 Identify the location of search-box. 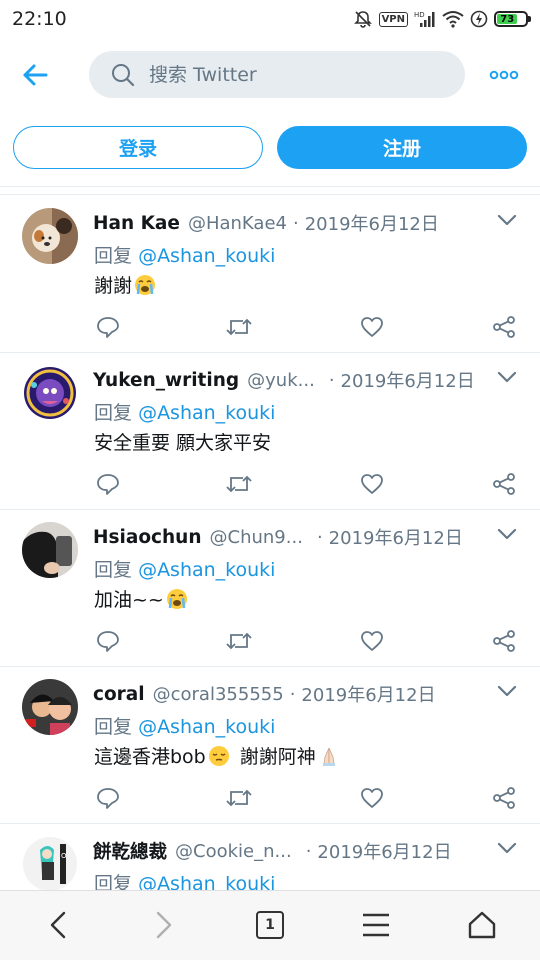
(277, 74).